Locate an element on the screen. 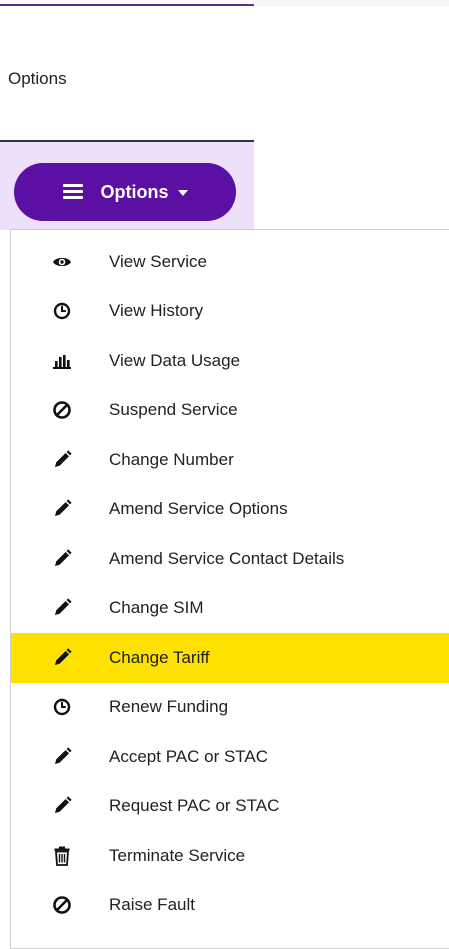  menu-item-amend-service-options: Amend Service Options is located at coordinates (230, 510).